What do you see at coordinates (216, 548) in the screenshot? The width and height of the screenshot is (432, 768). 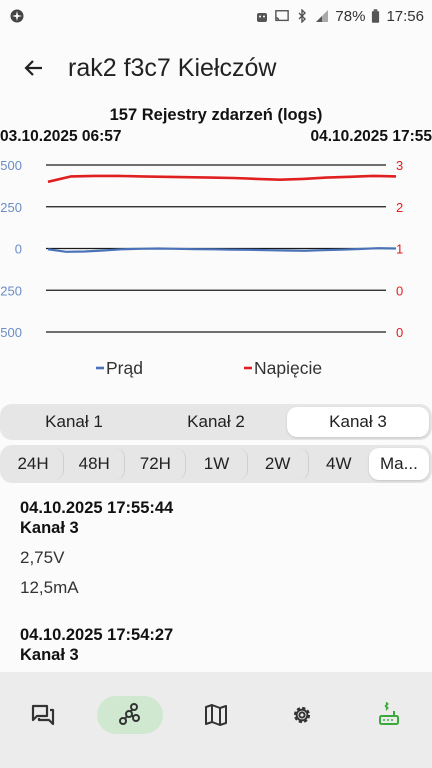 I see `log-entry: 04.10.2025 17:55:44 Kanał 3 2,75V 12,5mA` at bounding box center [216, 548].